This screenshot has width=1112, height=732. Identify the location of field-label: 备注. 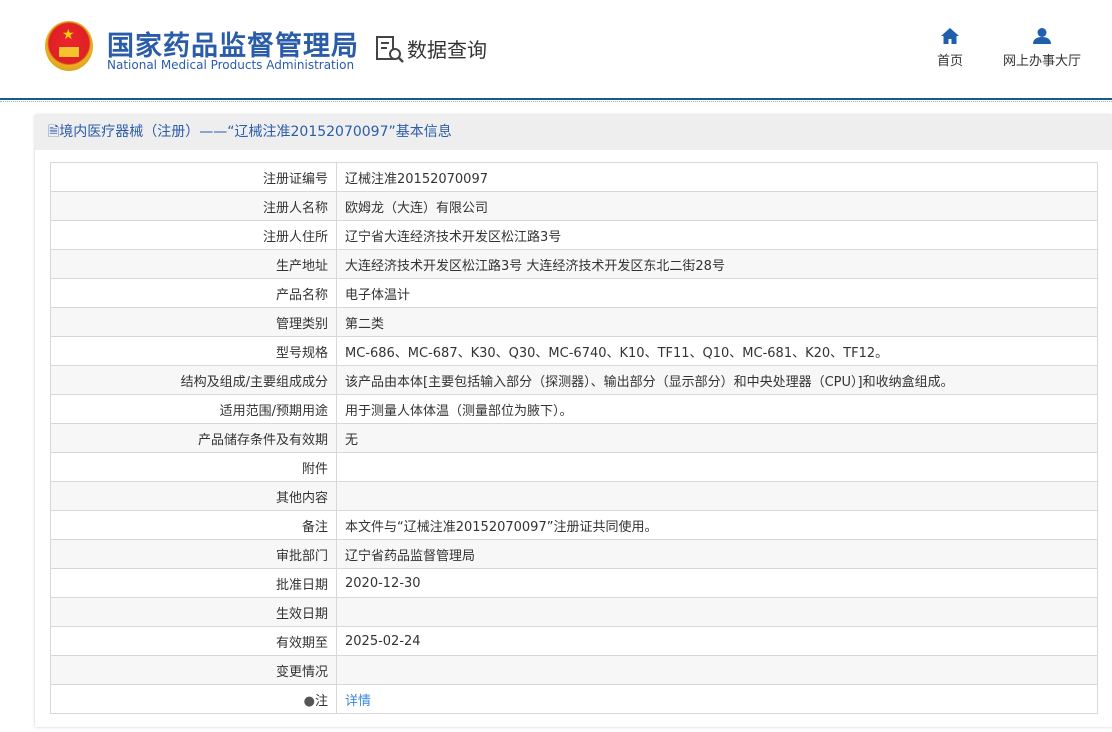
(193, 525).